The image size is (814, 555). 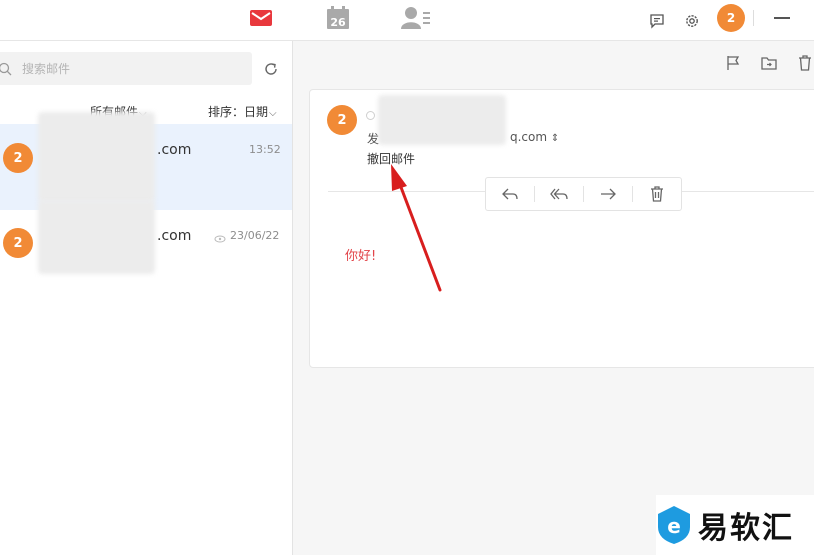 I want to click on search-input: 搜索邮件, so click(x=126, y=68).